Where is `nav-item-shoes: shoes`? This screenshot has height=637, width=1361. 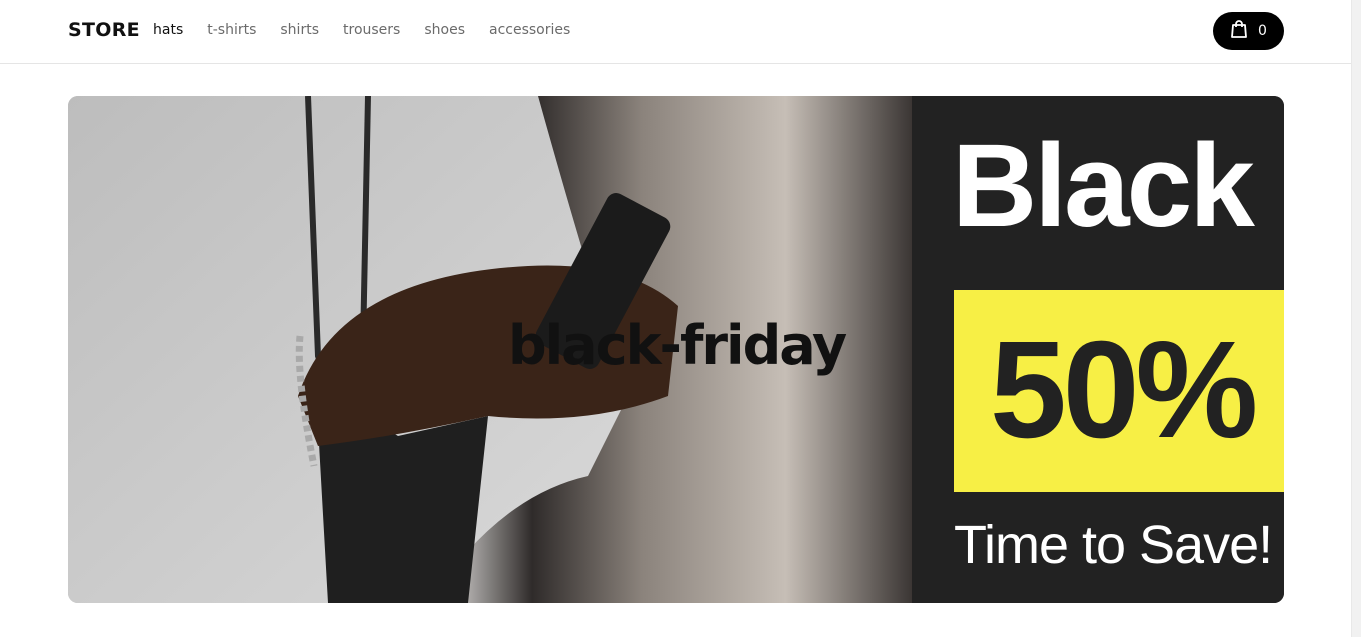
nav-item-shoes: shoes is located at coordinates (444, 30).